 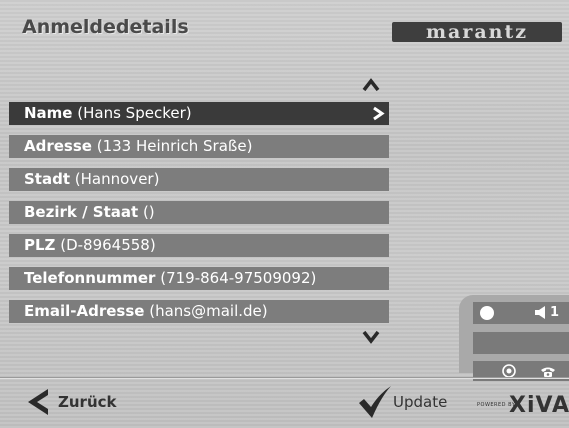 I want to click on list-item-bezirk-staat: Bezirk / Staat (), so click(x=199, y=212).